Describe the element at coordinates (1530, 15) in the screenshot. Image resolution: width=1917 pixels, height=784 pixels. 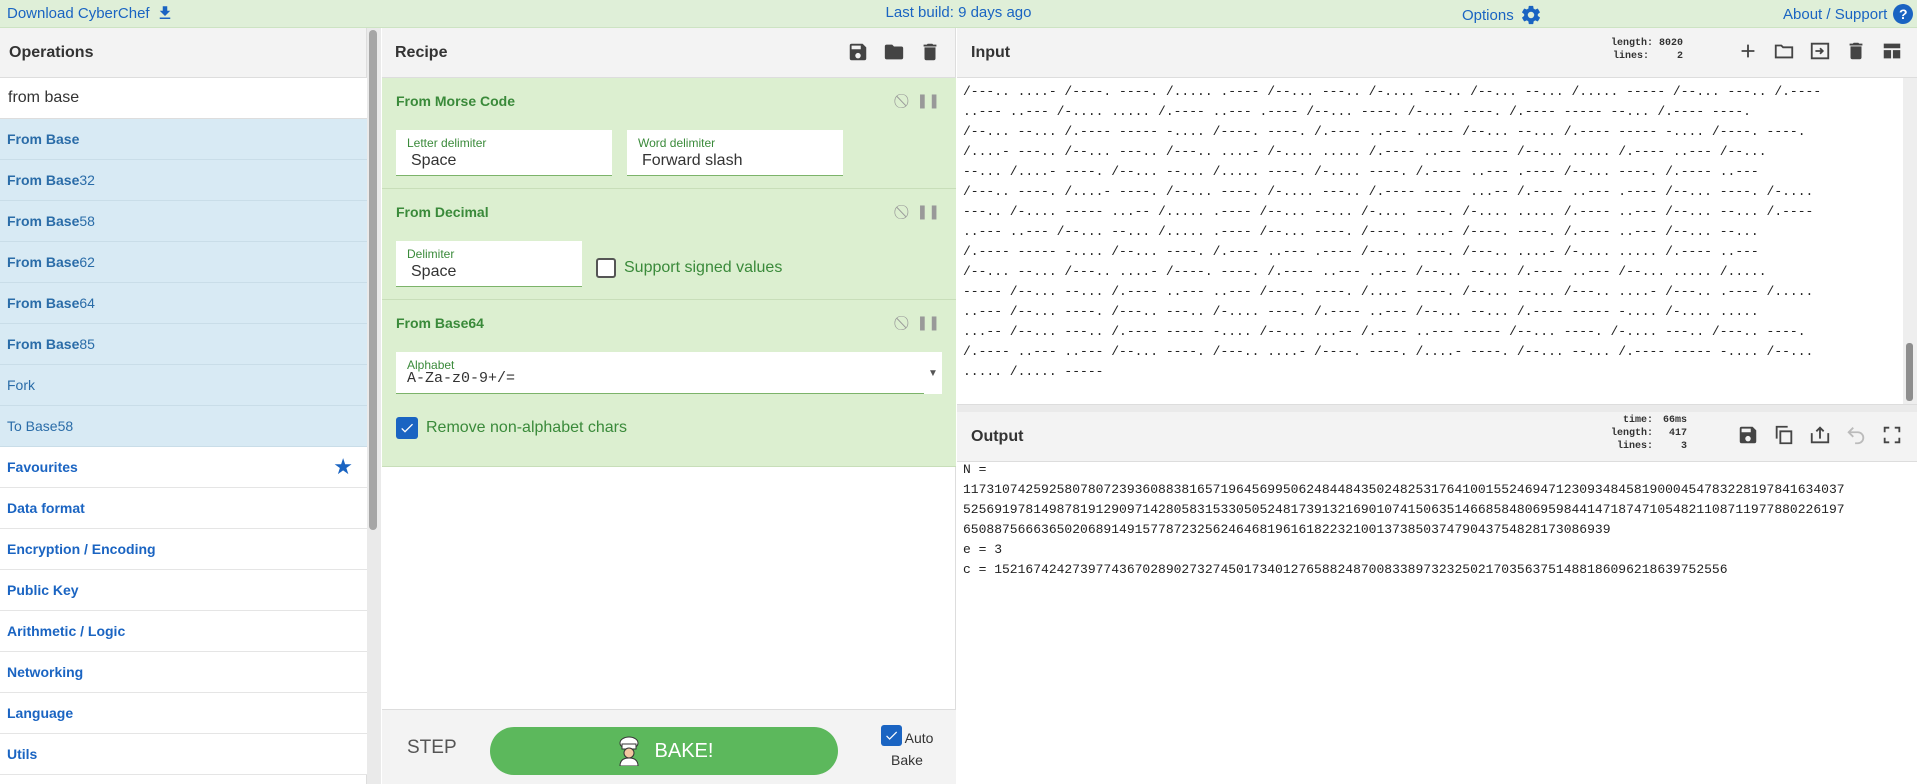
I see `gear-icon` at that location.